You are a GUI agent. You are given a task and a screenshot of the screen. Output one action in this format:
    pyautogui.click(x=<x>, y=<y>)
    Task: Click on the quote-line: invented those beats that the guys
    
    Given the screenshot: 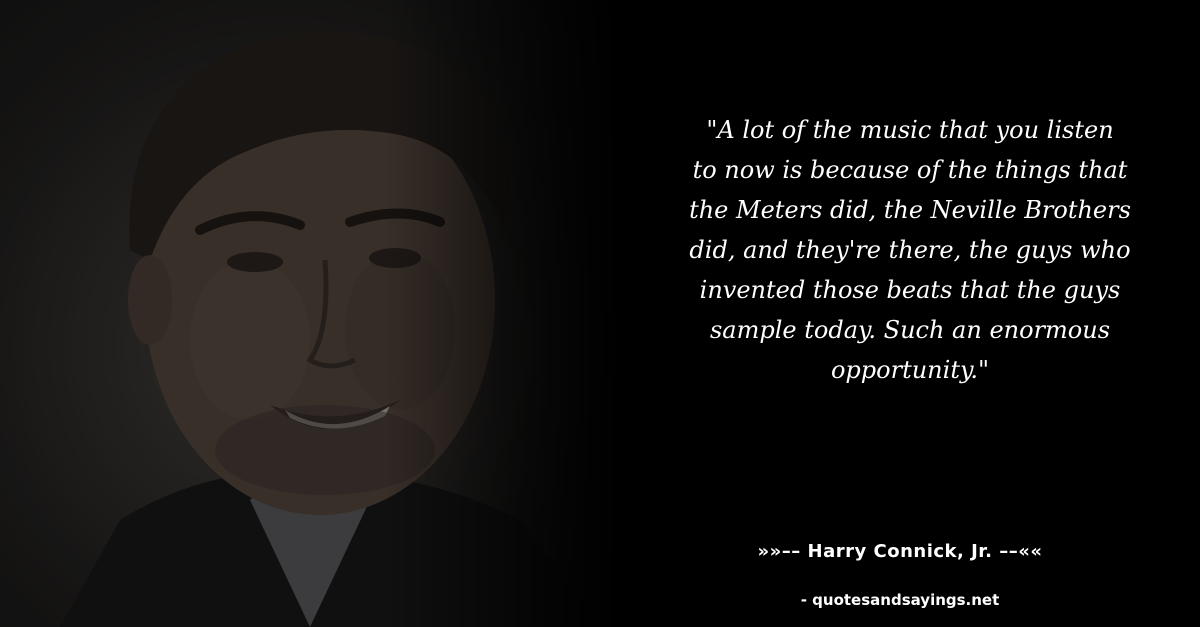 What is the action you would take?
    pyautogui.click(x=910, y=290)
    